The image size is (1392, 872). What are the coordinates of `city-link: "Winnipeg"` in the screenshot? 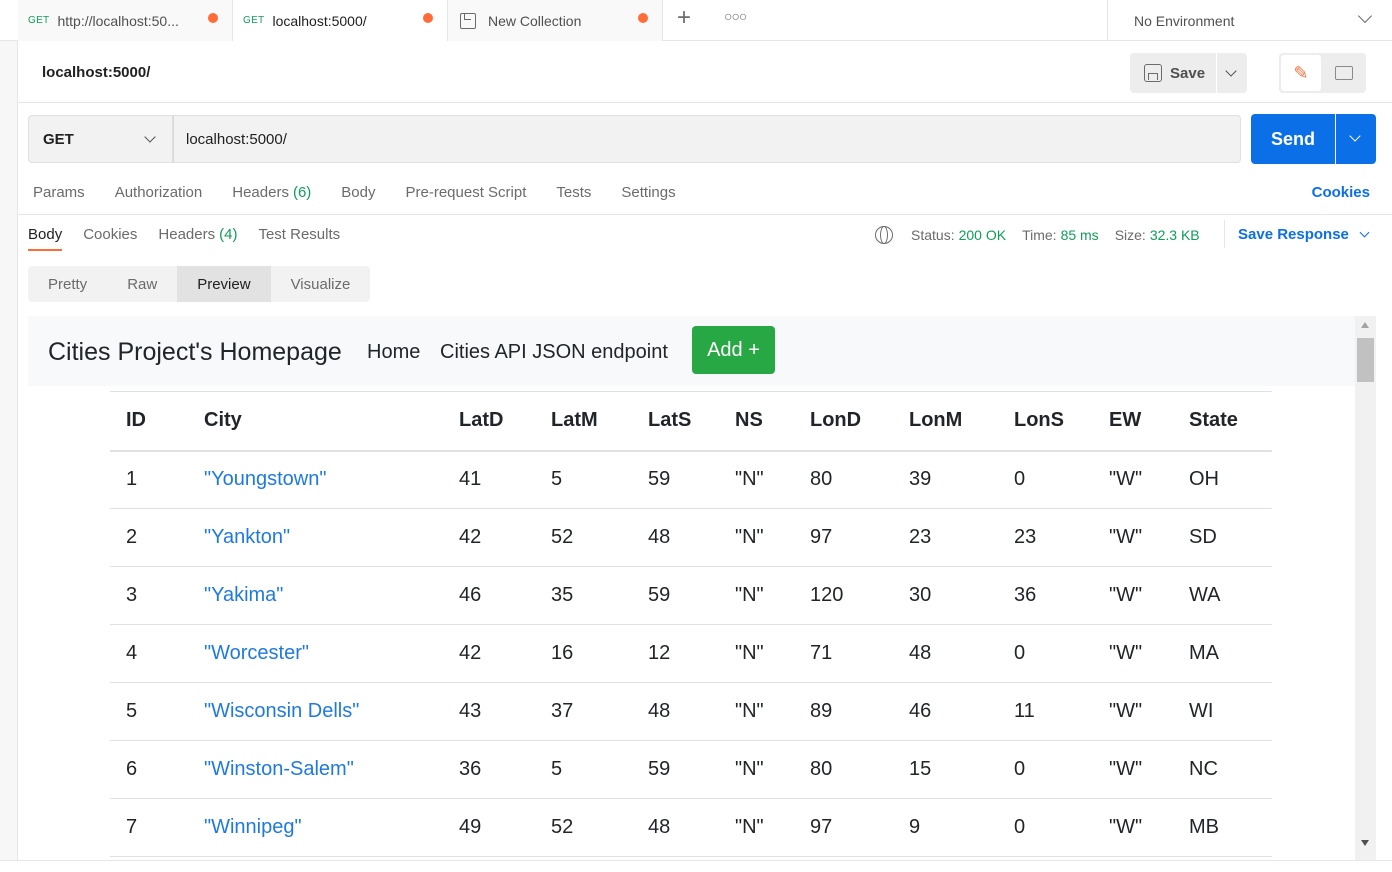 It's located at (315, 827).